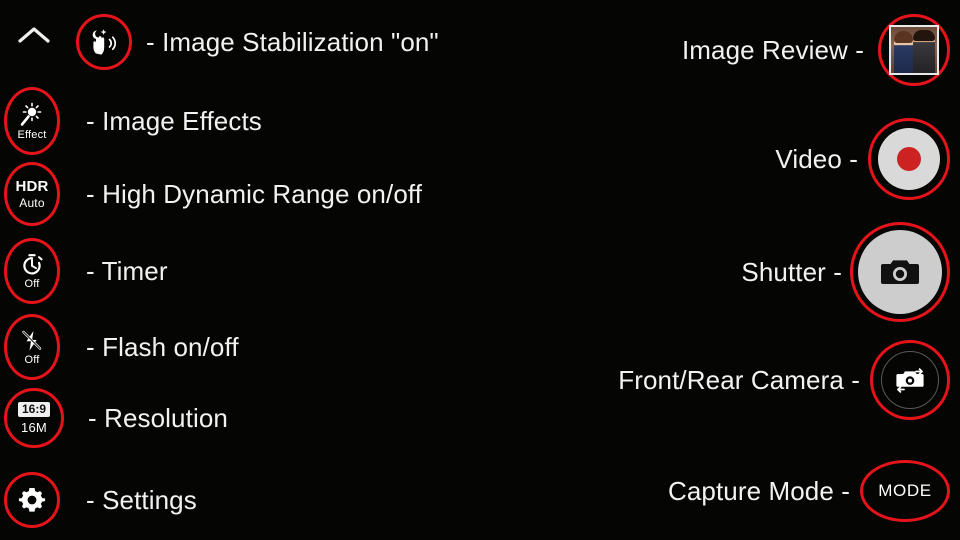  I want to click on right-label-image-review: Image Review -, so click(772, 49).